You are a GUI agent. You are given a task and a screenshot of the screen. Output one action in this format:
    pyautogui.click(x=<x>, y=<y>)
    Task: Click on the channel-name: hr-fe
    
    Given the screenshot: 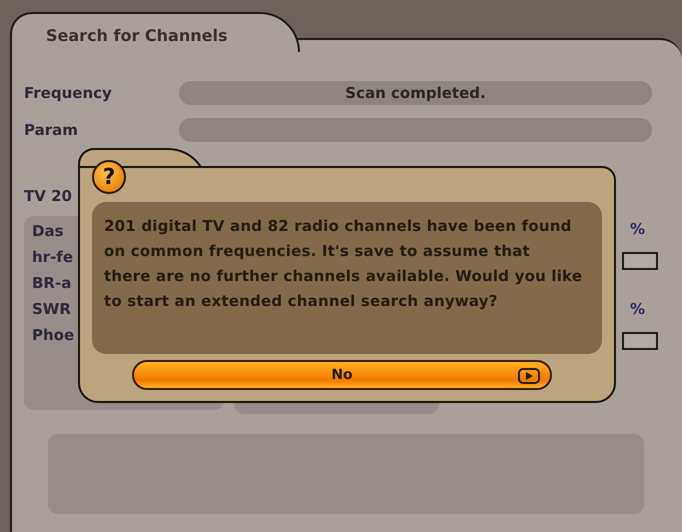 What is the action you would take?
    pyautogui.click(x=53, y=258)
    